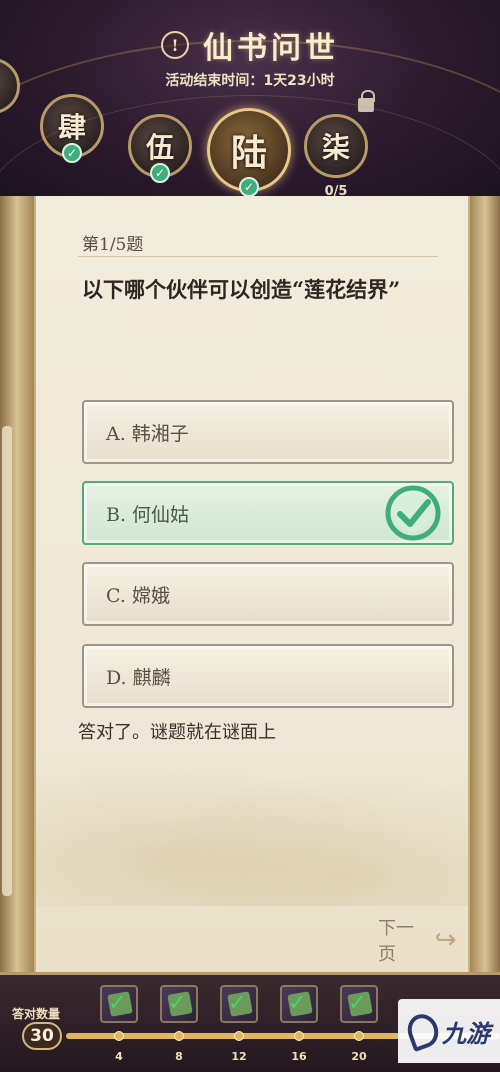 This screenshot has height=1072, width=500. I want to click on option-d: D. 麒麟, so click(268, 676).